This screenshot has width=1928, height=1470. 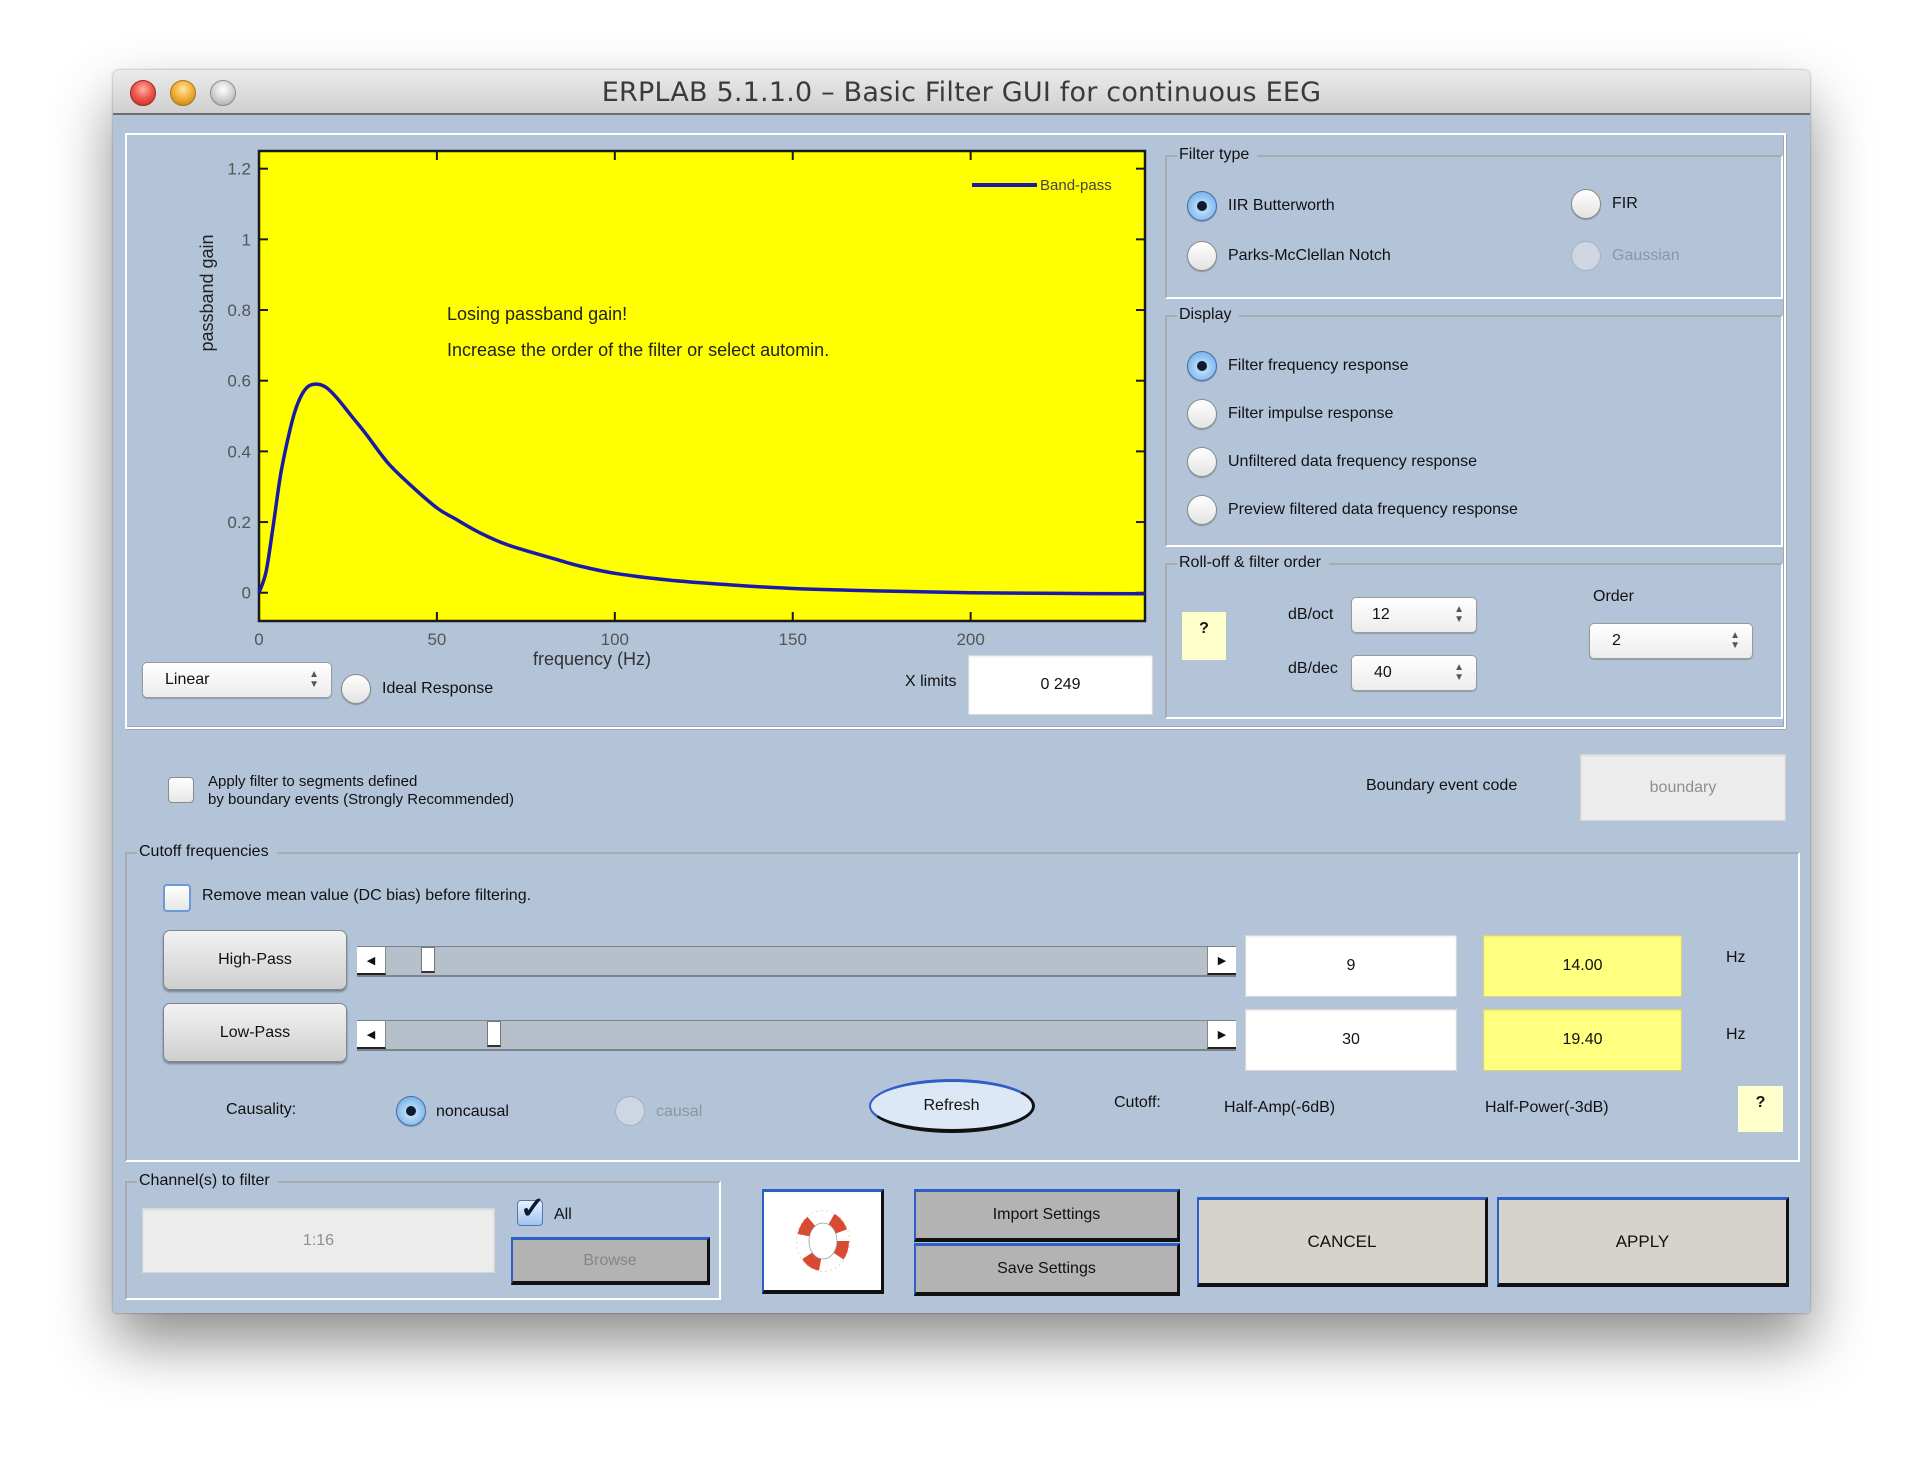 I want to click on x-tick-label: 100, so click(x=615, y=639).